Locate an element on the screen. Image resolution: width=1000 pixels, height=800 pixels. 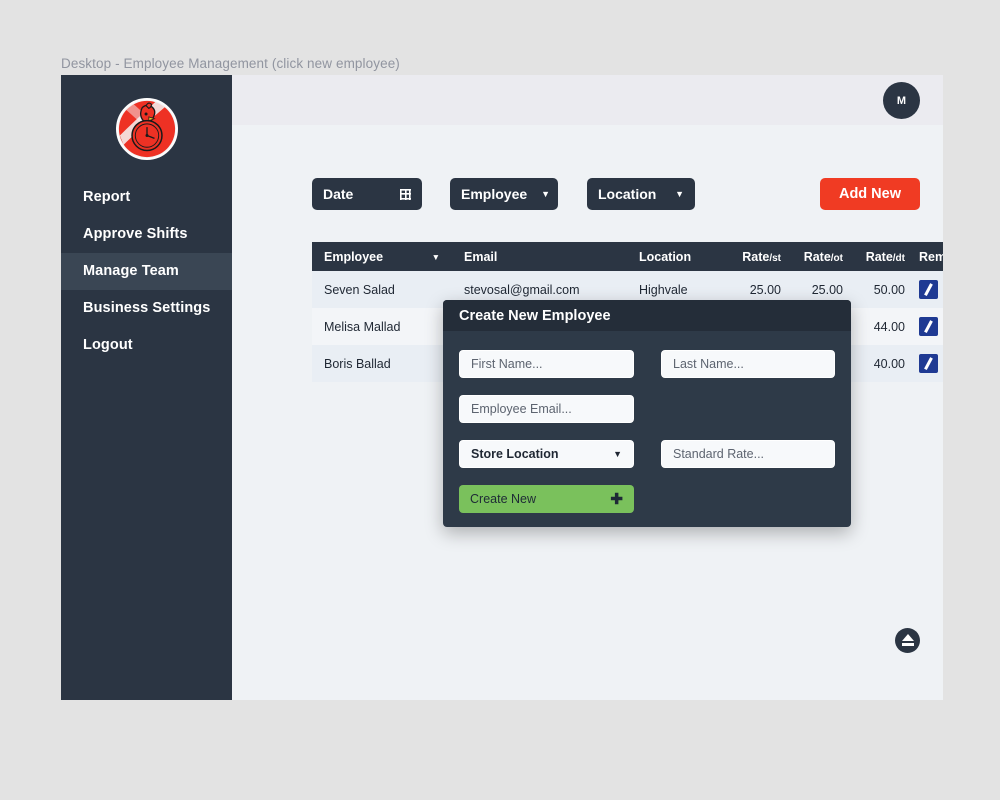
column-label-sub: /st is located at coordinates (775, 258).